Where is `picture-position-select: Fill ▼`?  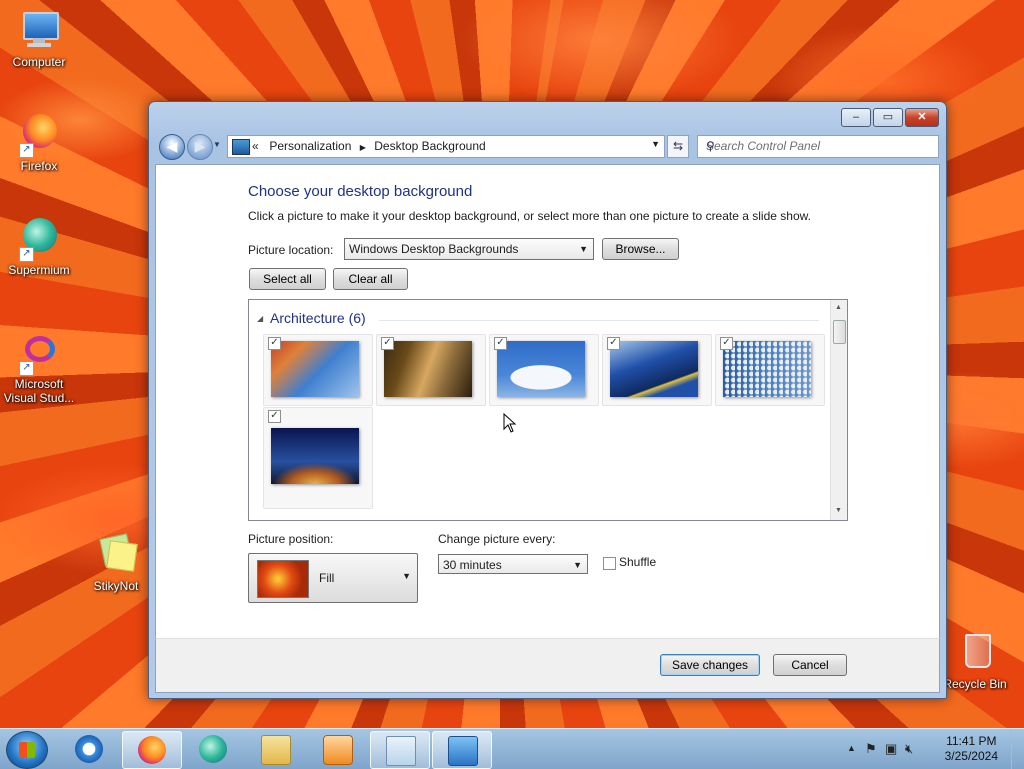 picture-position-select: Fill ▼ is located at coordinates (333, 578).